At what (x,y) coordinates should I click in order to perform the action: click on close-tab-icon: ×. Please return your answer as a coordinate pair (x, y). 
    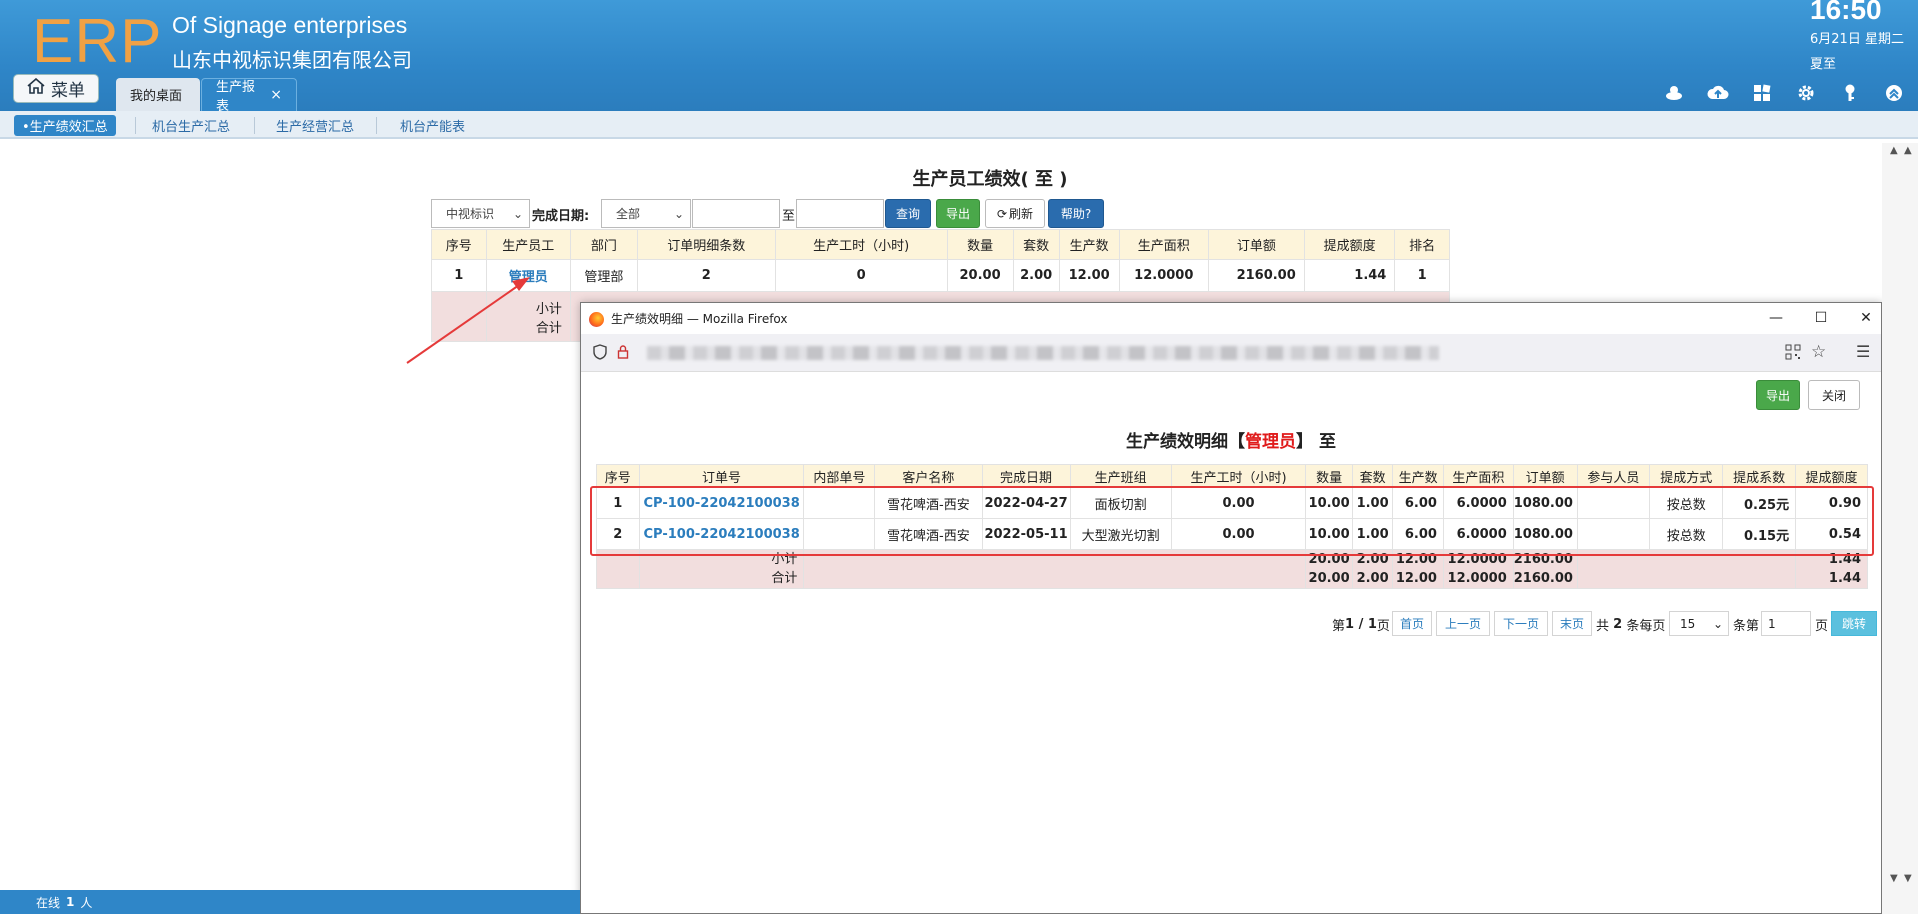
    Looking at the image, I should click on (276, 95).